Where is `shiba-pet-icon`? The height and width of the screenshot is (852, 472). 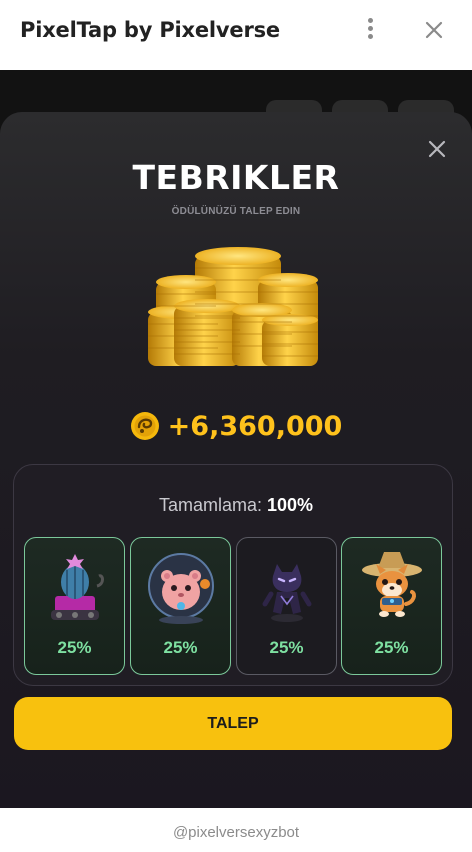
shiba-pet-icon is located at coordinates (392, 584).